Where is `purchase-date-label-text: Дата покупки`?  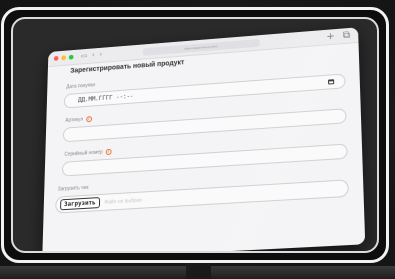
purchase-date-label-text: Дата покупки is located at coordinates (81, 86).